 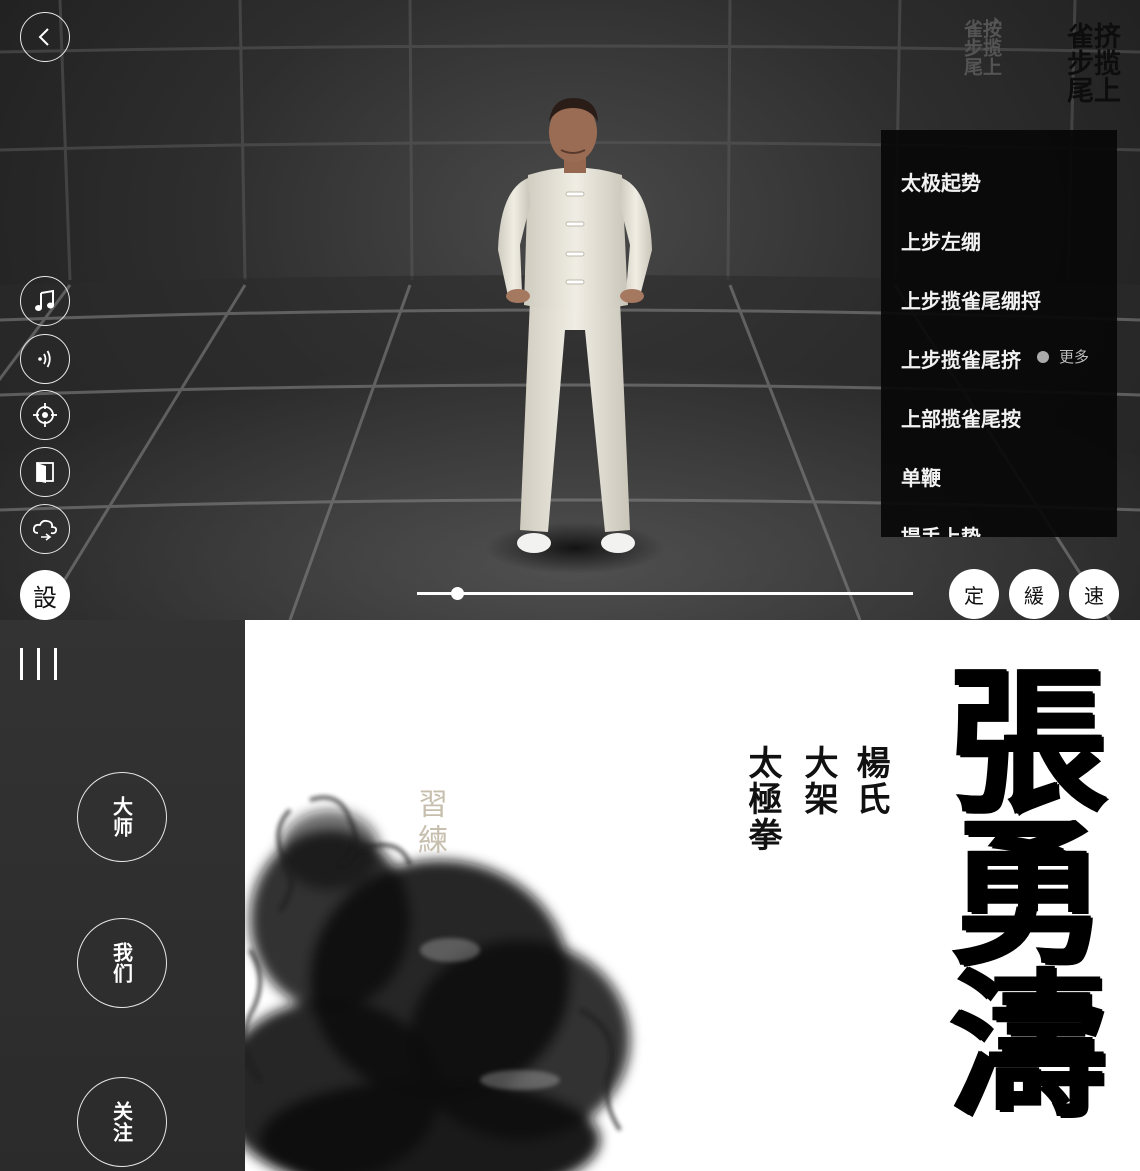 What do you see at coordinates (1094, 594) in the screenshot?
I see `fast-button: 速` at bounding box center [1094, 594].